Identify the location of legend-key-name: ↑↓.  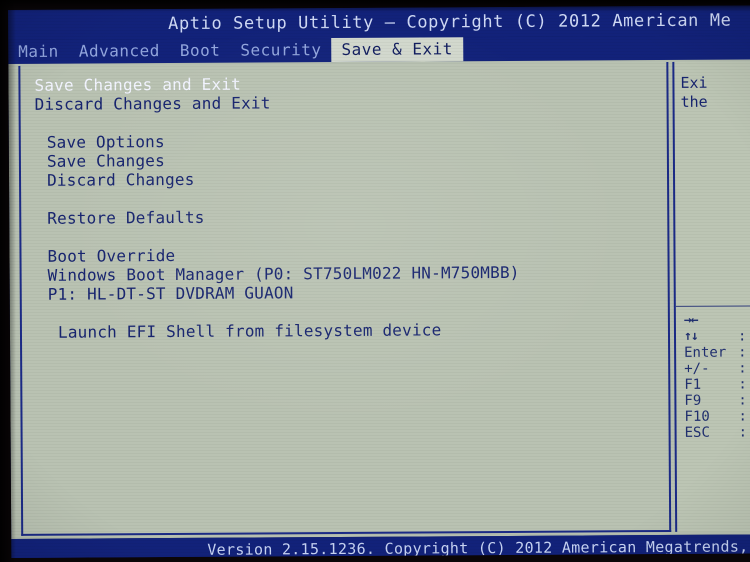
(690, 336).